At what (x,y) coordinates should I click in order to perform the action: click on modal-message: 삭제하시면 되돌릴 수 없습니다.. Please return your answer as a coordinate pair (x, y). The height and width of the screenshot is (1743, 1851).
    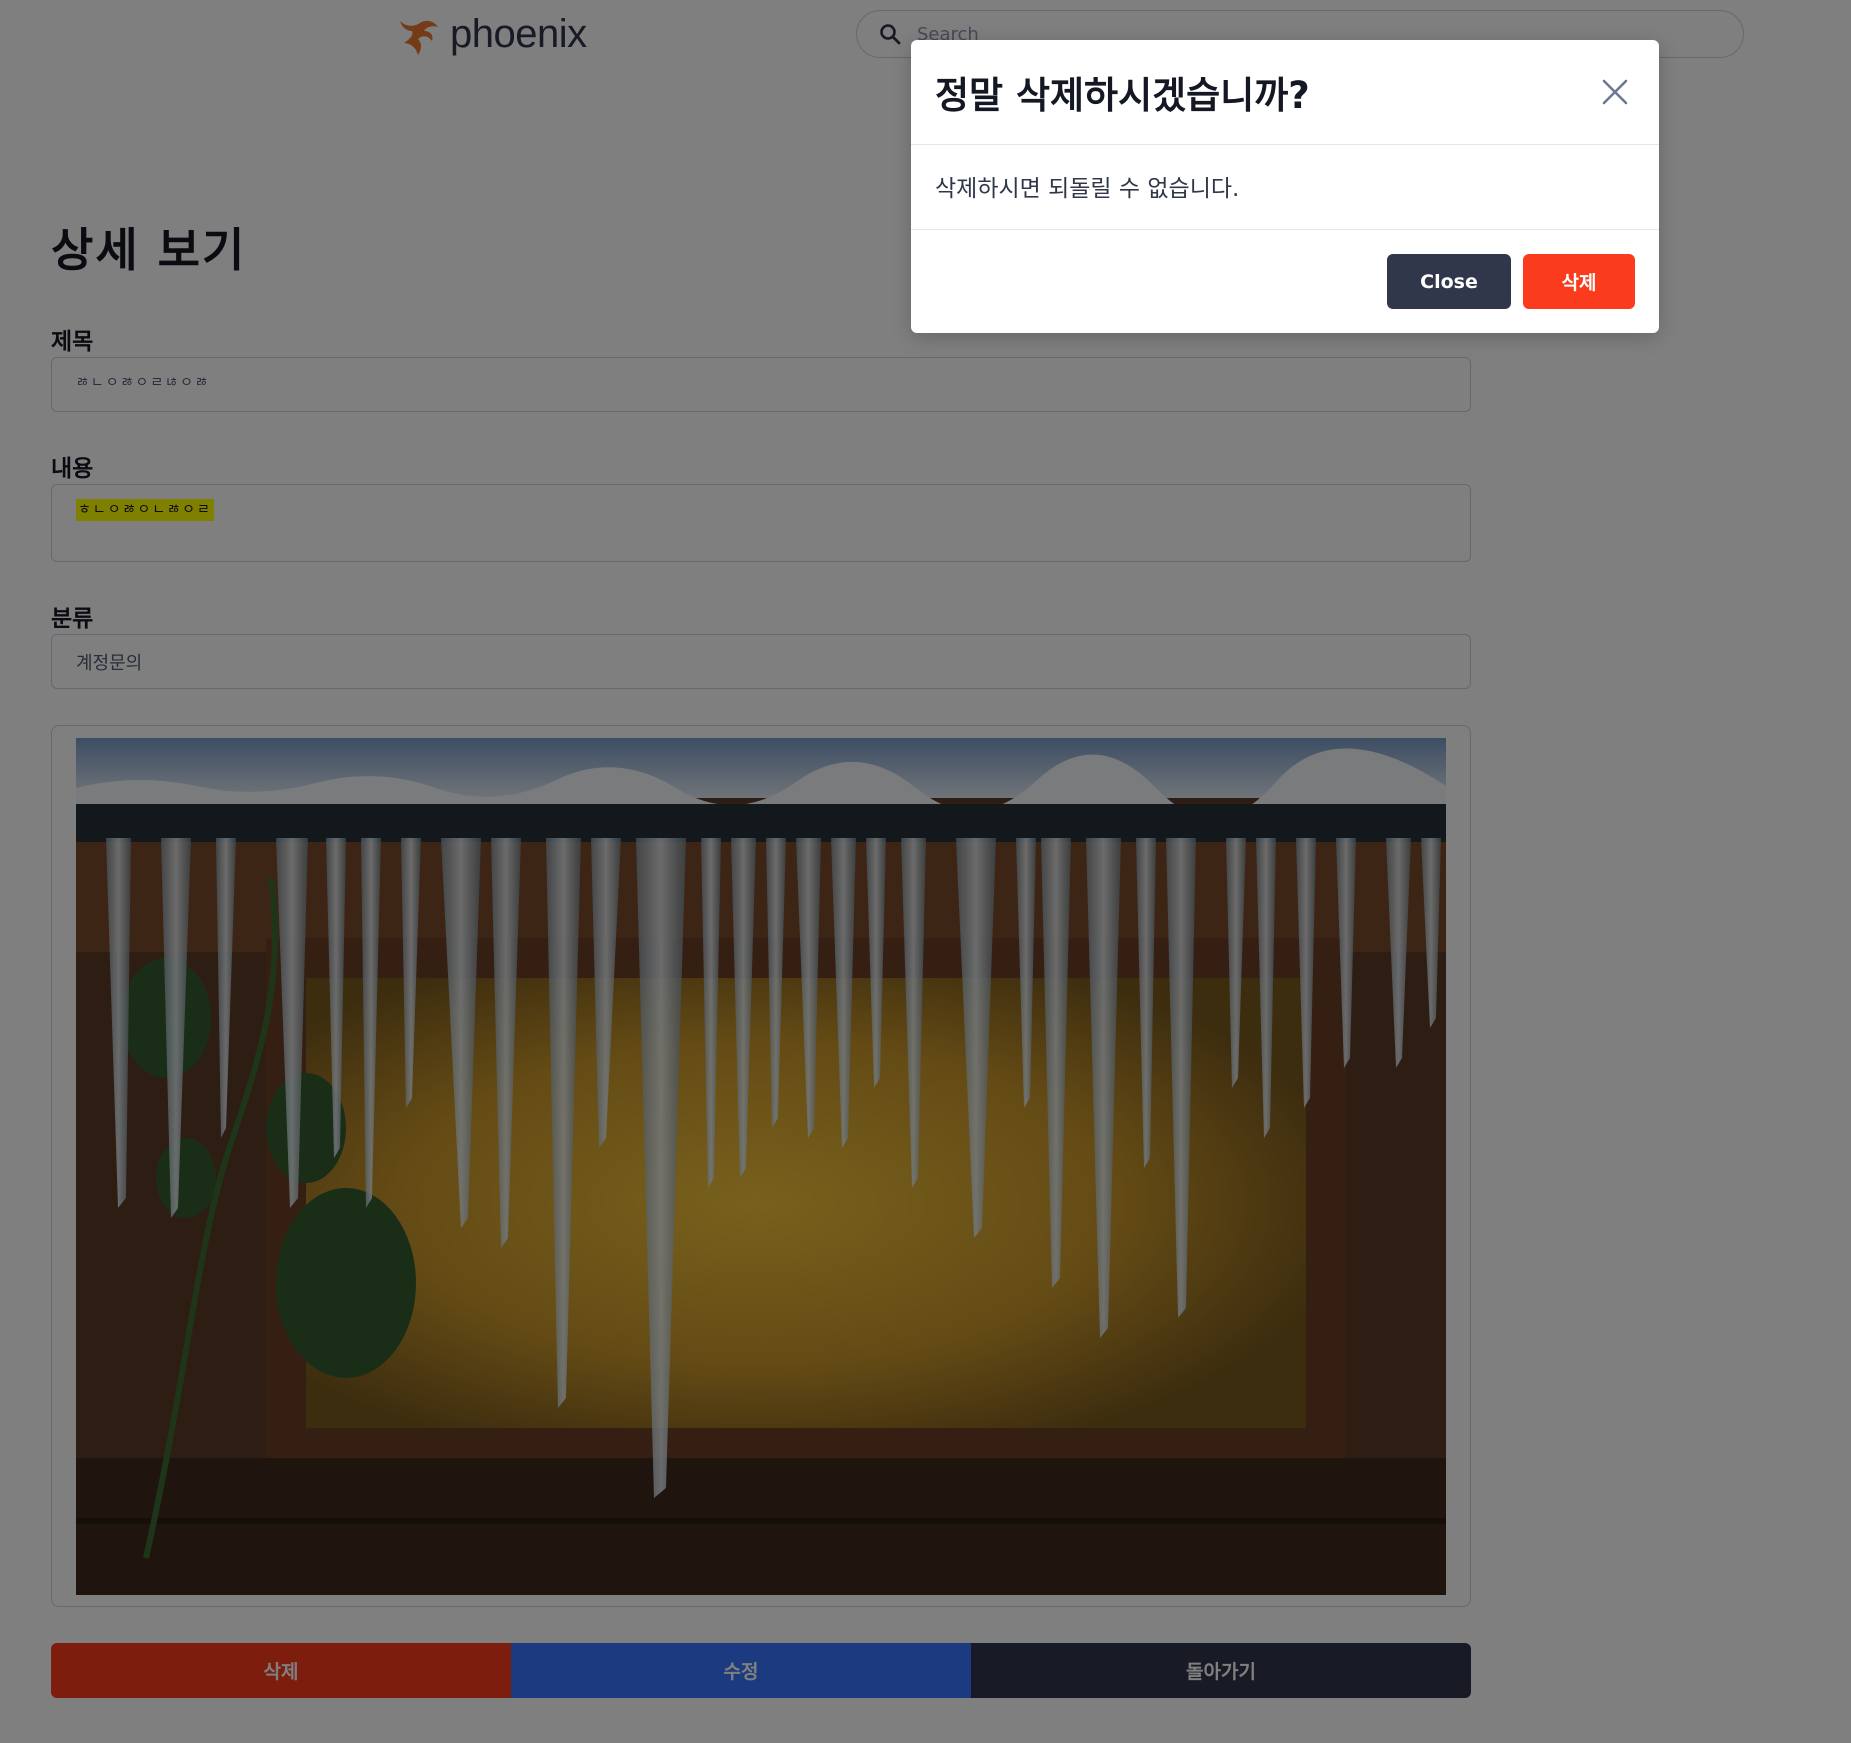
    Looking at the image, I should click on (1087, 189).